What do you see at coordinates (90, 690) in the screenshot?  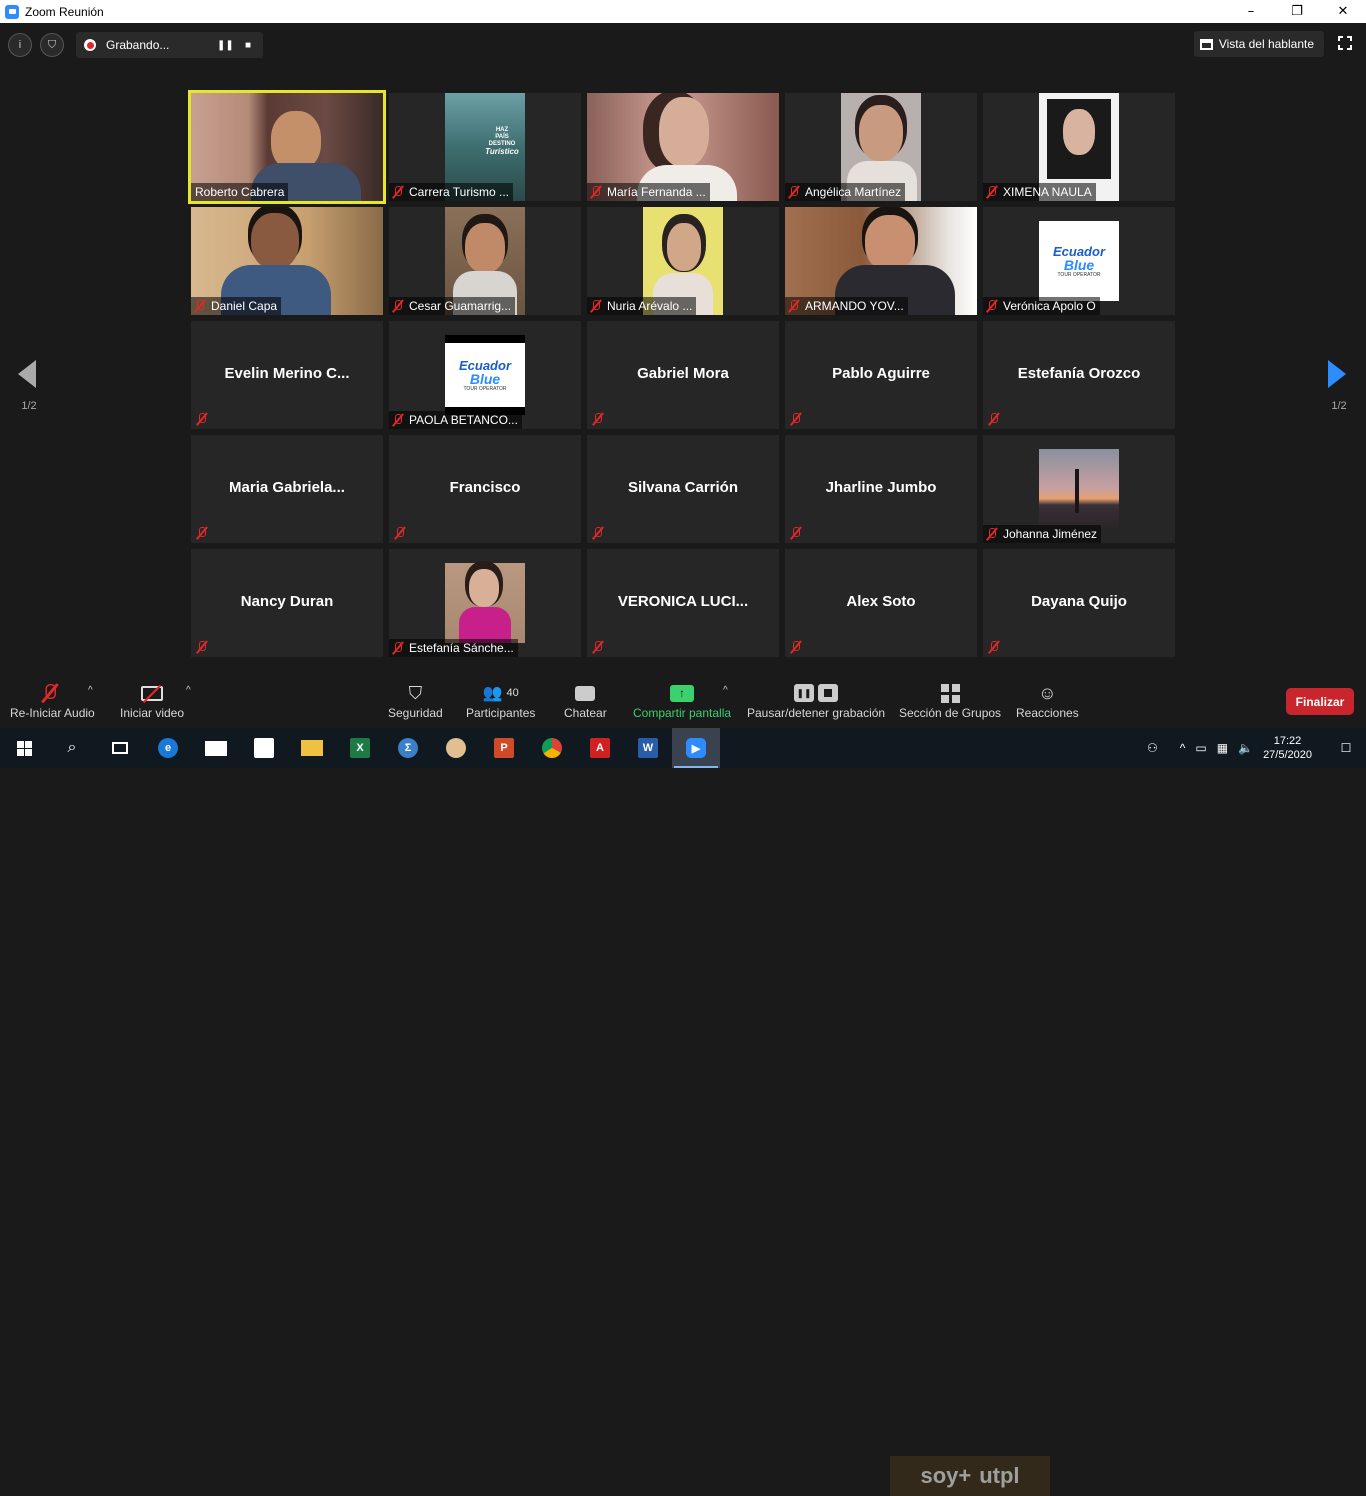 I see `audio-options-caret-icon: ^` at bounding box center [90, 690].